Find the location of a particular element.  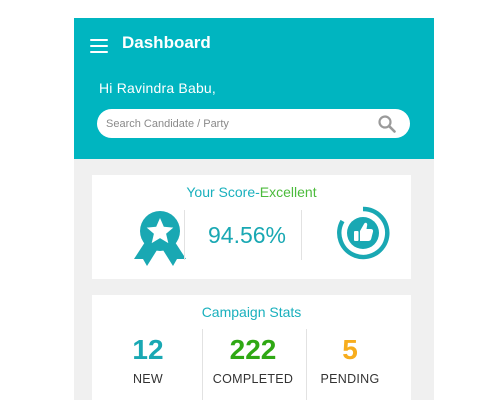

stat-completed: 222 COMPLETED is located at coordinates (253, 359).